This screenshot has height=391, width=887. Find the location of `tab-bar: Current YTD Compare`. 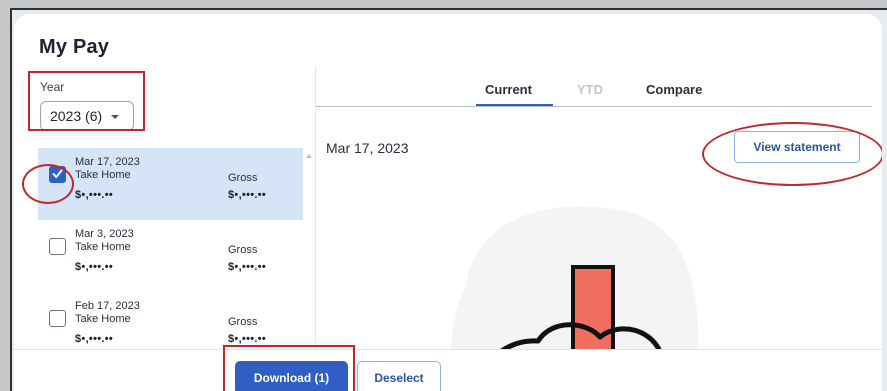

tab-bar: Current YTD Compare is located at coordinates (599, 87).